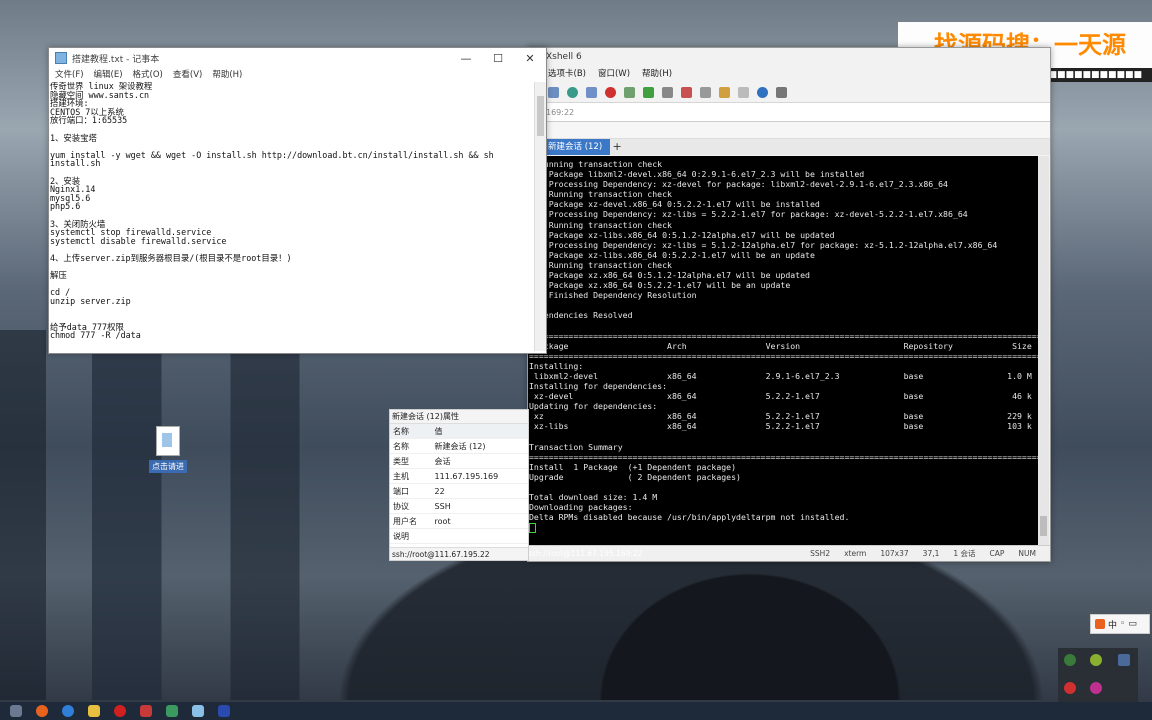 Image resolution: width=1152 pixels, height=720 pixels. I want to click on wallpaper-figure, so click(750, 620).